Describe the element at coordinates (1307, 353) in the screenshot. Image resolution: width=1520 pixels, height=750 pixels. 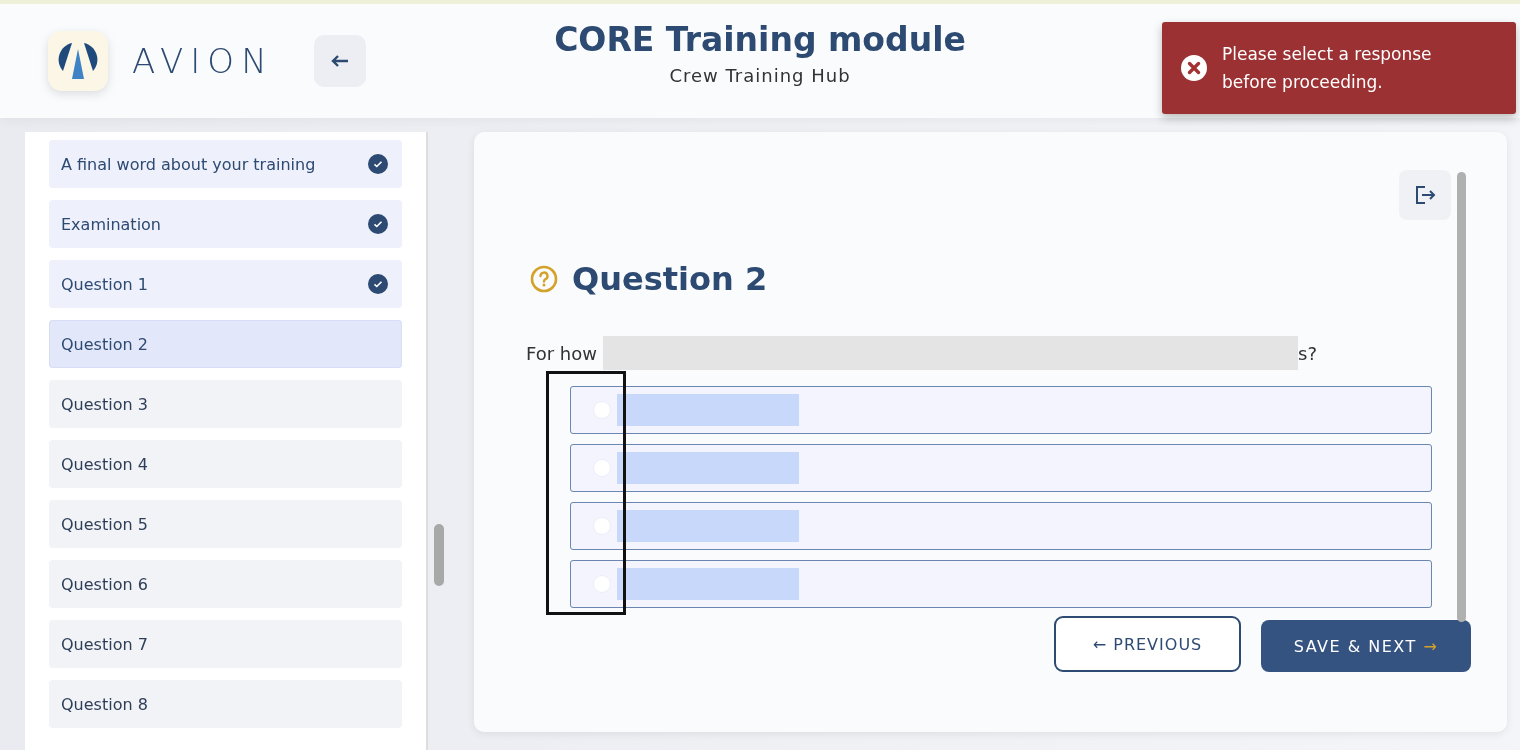
I see `question-text: s?` at that location.